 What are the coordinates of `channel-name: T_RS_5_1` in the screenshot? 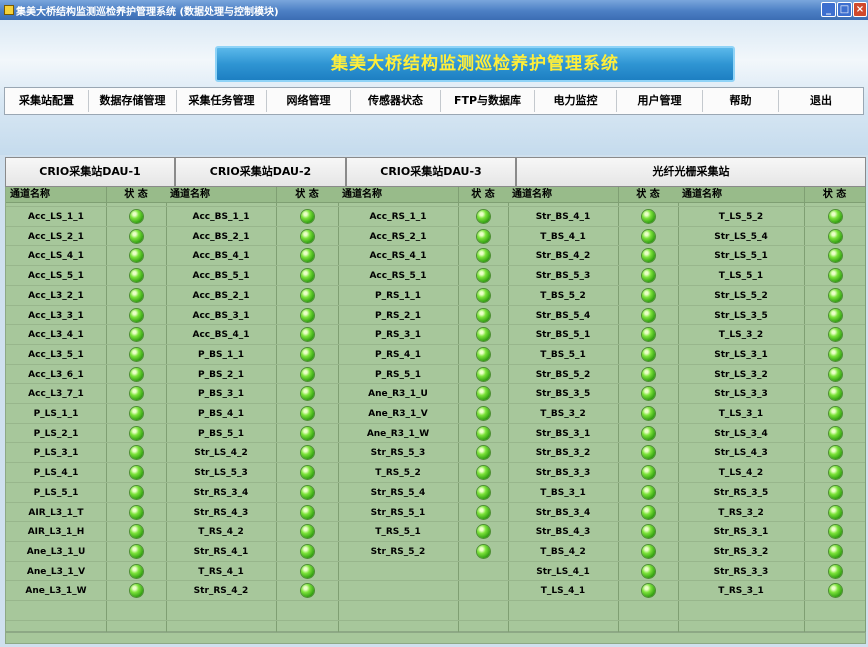 It's located at (398, 532).